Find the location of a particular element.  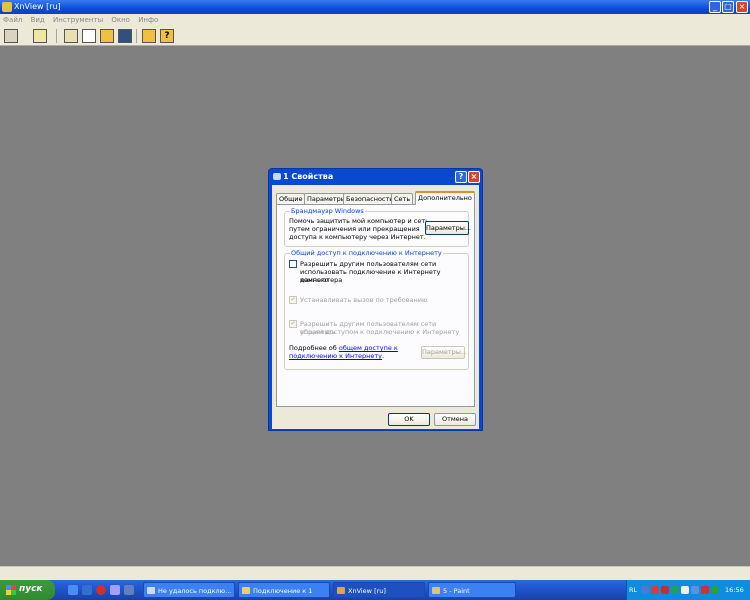

slideshow-icon is located at coordinates (125, 36).